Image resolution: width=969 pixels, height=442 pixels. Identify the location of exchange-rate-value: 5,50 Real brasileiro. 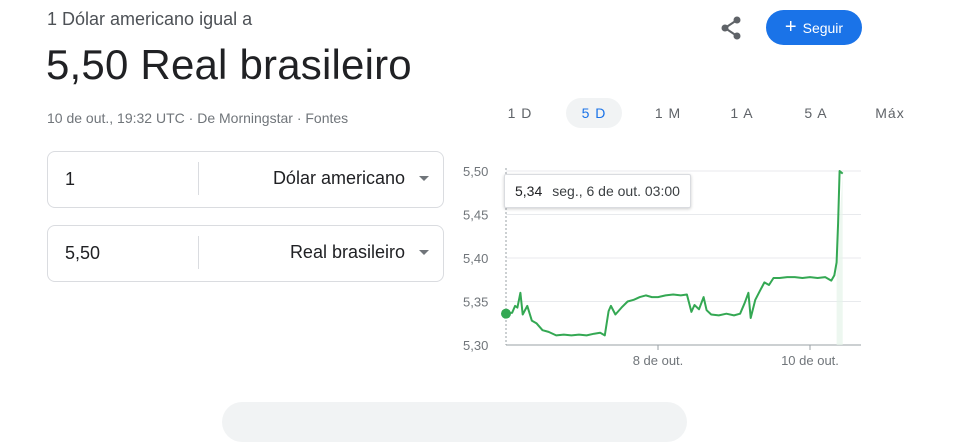
(229, 64).